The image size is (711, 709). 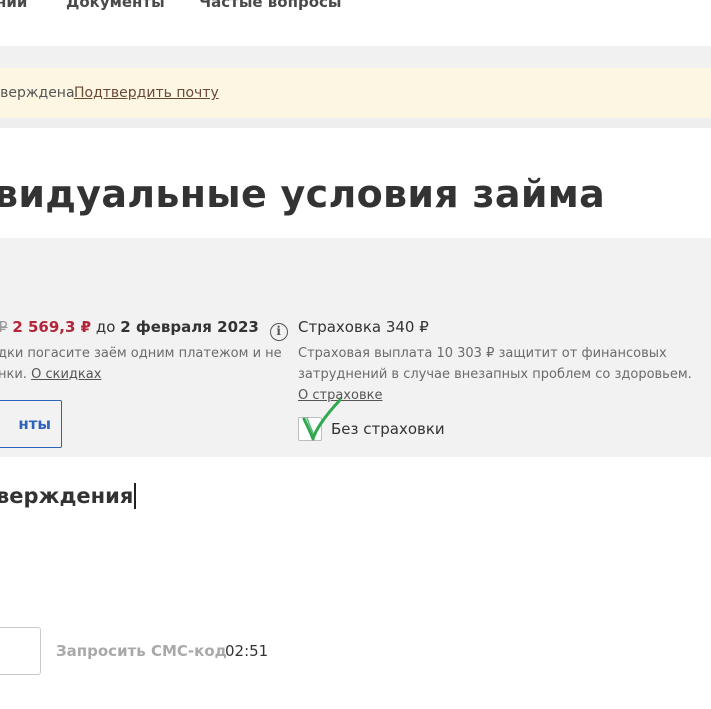 What do you see at coordinates (355, 57) in the screenshot?
I see `header-divider` at bounding box center [355, 57].